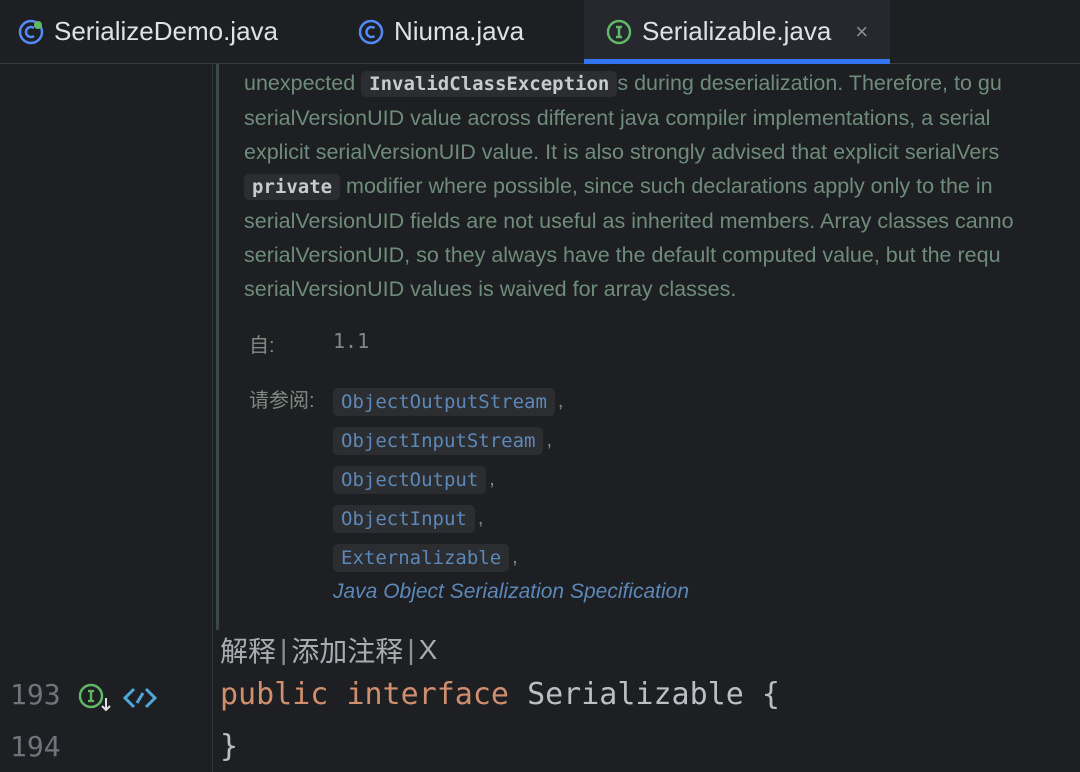 This screenshot has height=772, width=1080. What do you see at coordinates (428, 650) in the screenshot?
I see `close-hint-button: X` at bounding box center [428, 650].